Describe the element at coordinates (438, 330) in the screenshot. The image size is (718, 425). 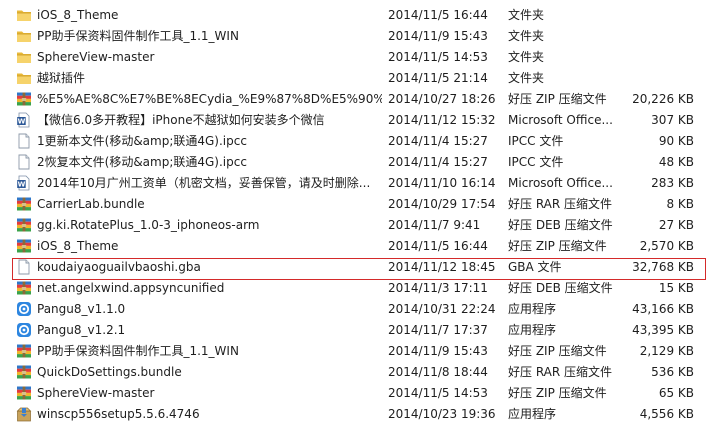
I see `file-date: 2014/11/7 17:37` at that location.